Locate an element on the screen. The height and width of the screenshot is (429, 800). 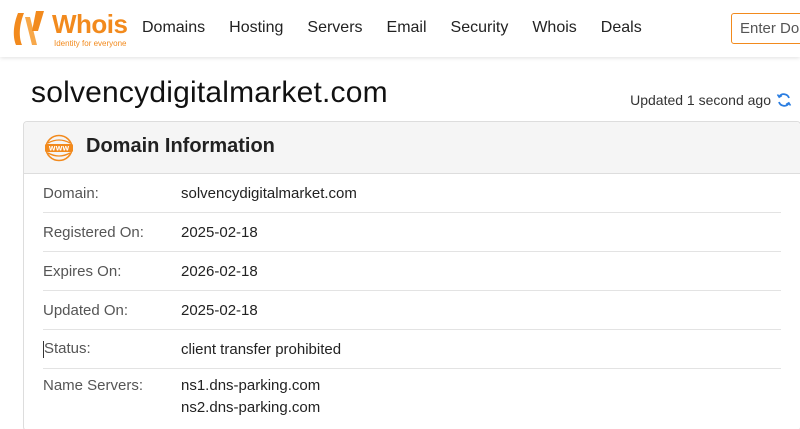
name-server-list: ns1.dns-parking.com ns2.dns-parking.com is located at coordinates (250, 396).